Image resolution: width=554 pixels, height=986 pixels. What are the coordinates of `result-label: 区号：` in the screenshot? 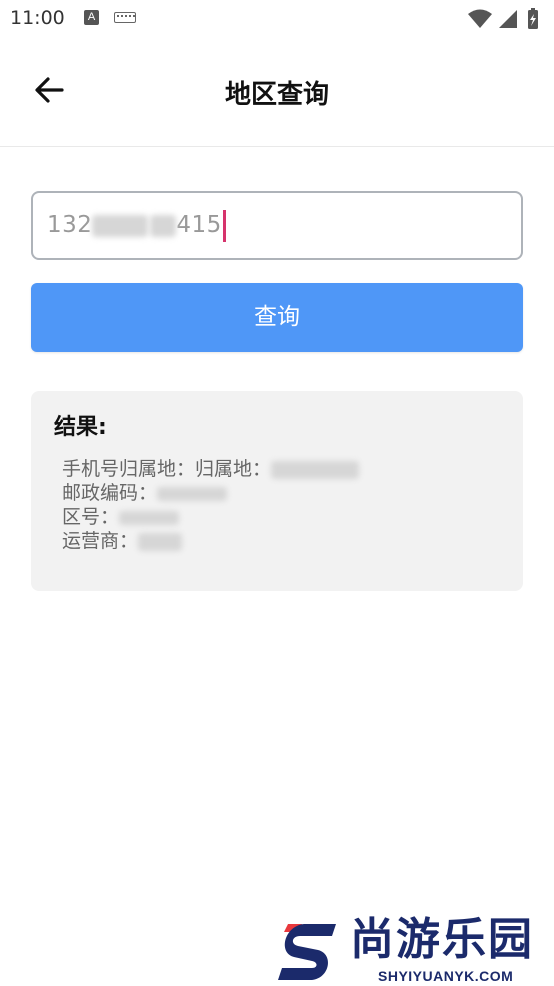 It's located at (91, 517).